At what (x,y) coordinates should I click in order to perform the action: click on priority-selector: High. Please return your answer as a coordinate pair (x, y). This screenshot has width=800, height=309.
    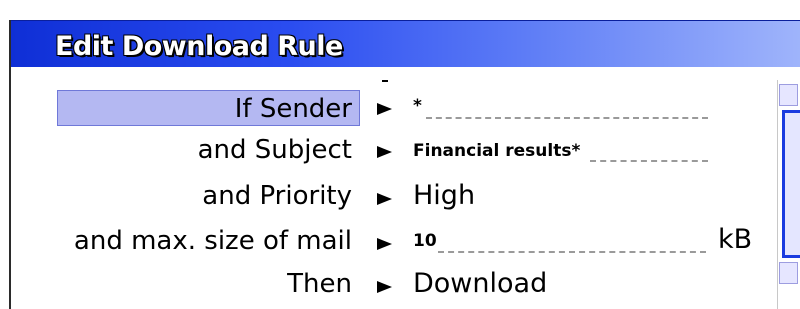
    Looking at the image, I should click on (444, 195).